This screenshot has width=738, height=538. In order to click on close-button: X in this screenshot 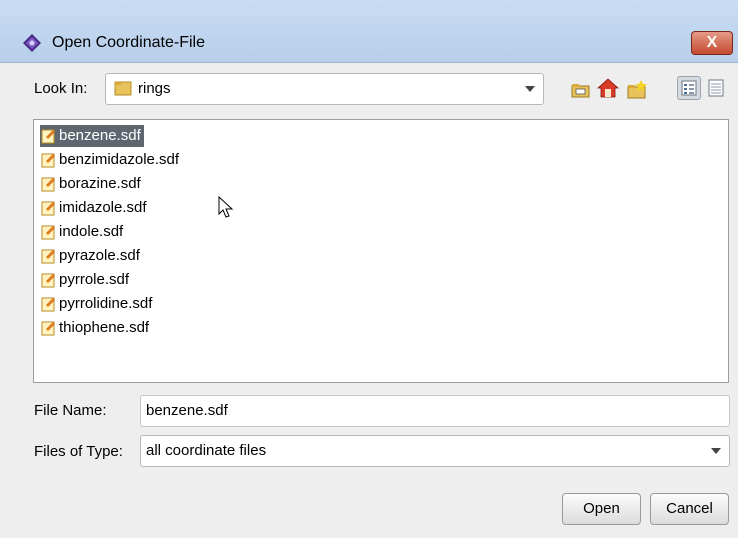, I will do `click(712, 43)`.